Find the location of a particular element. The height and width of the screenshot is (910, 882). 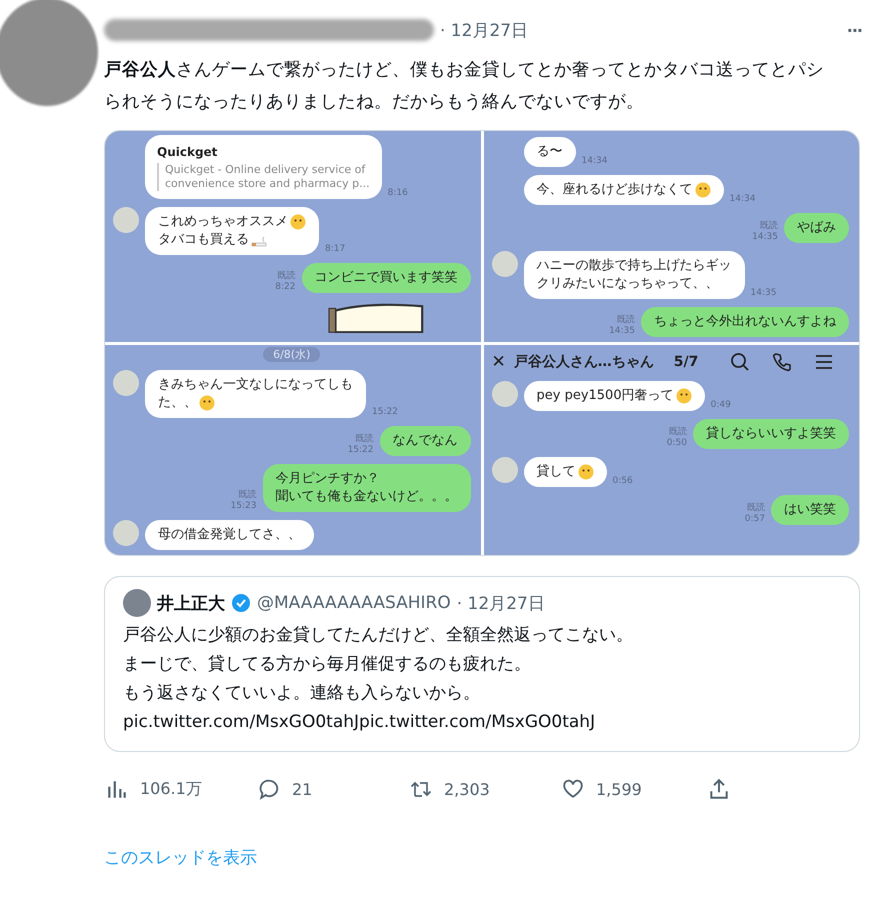

message-text: ちょっと今外出れないんすよね is located at coordinates (745, 322).